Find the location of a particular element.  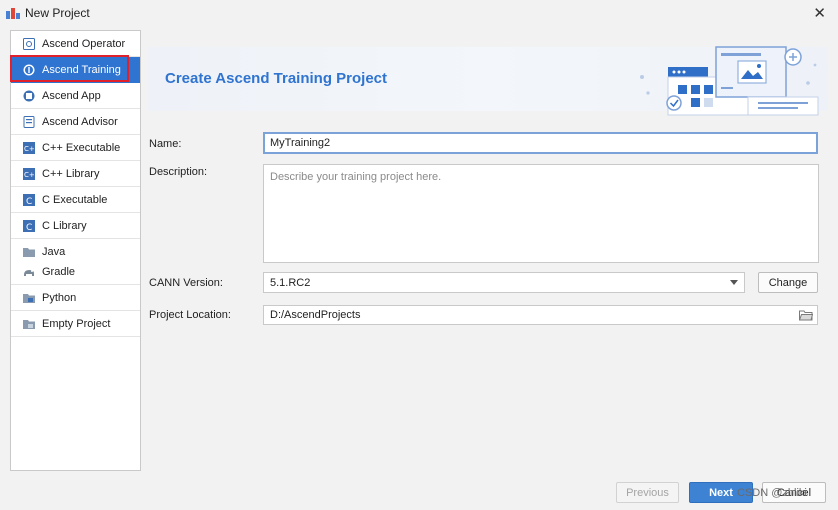

sidebar-item-label: Ascend Training is located at coordinates (81, 70).